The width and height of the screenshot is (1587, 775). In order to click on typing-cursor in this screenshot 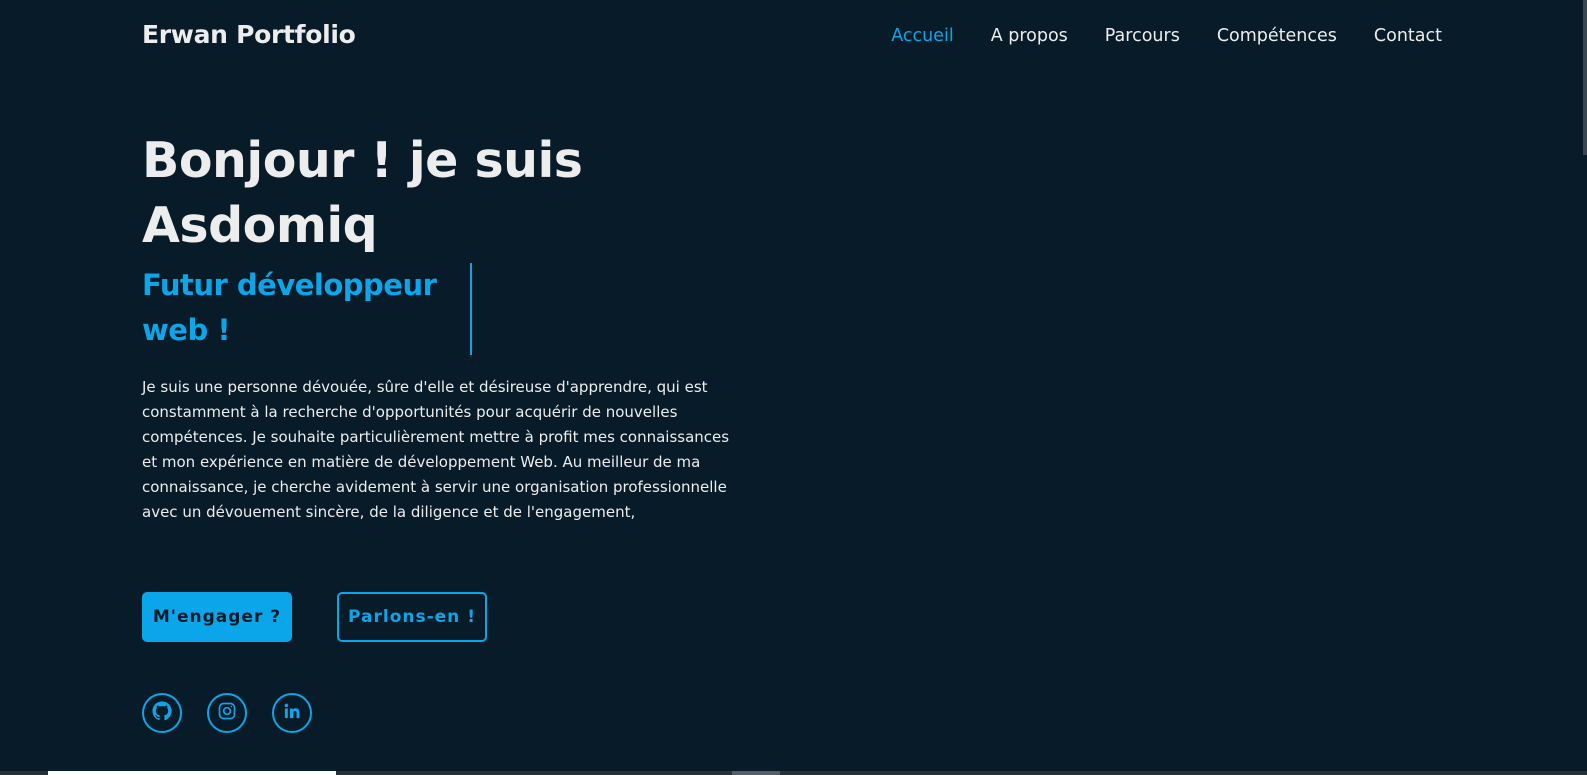, I will do `click(471, 309)`.